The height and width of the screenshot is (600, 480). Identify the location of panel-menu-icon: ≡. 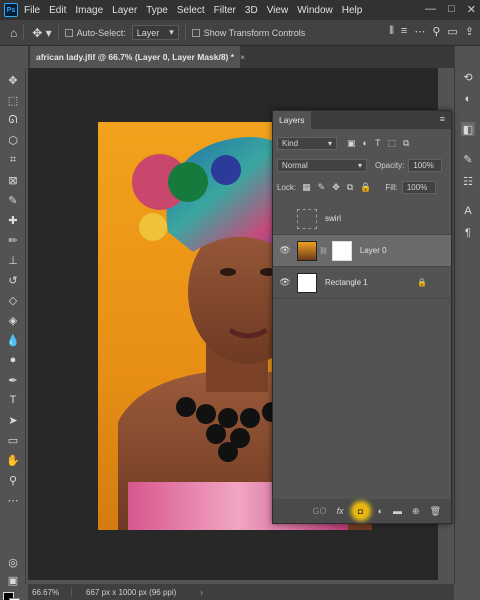
(442, 119).